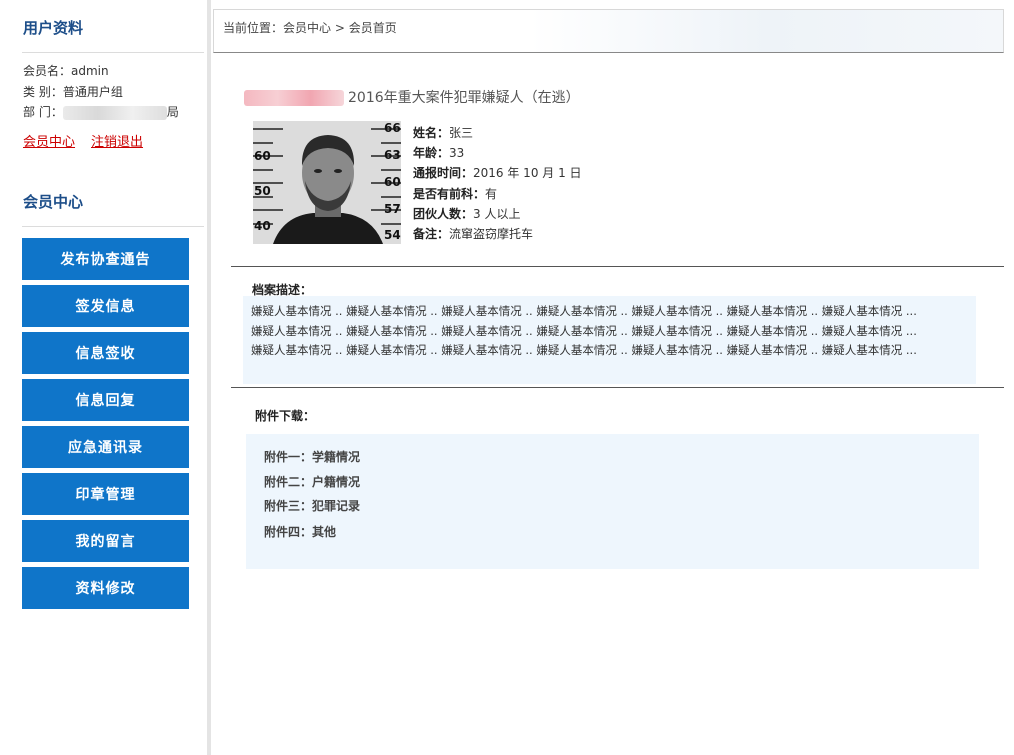 This screenshot has height=755, width=1014. What do you see at coordinates (443, 214) in the screenshot?
I see `detail-label: 团伙人数：` at bounding box center [443, 214].